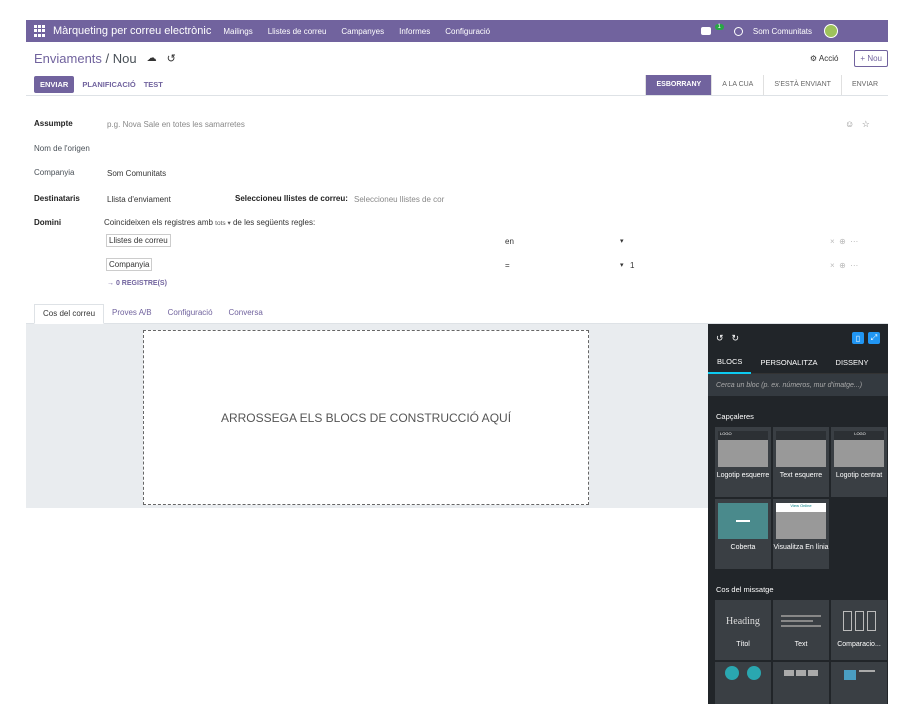  Describe the element at coordinates (705, 31) in the screenshot. I see `chat-icon` at that location.